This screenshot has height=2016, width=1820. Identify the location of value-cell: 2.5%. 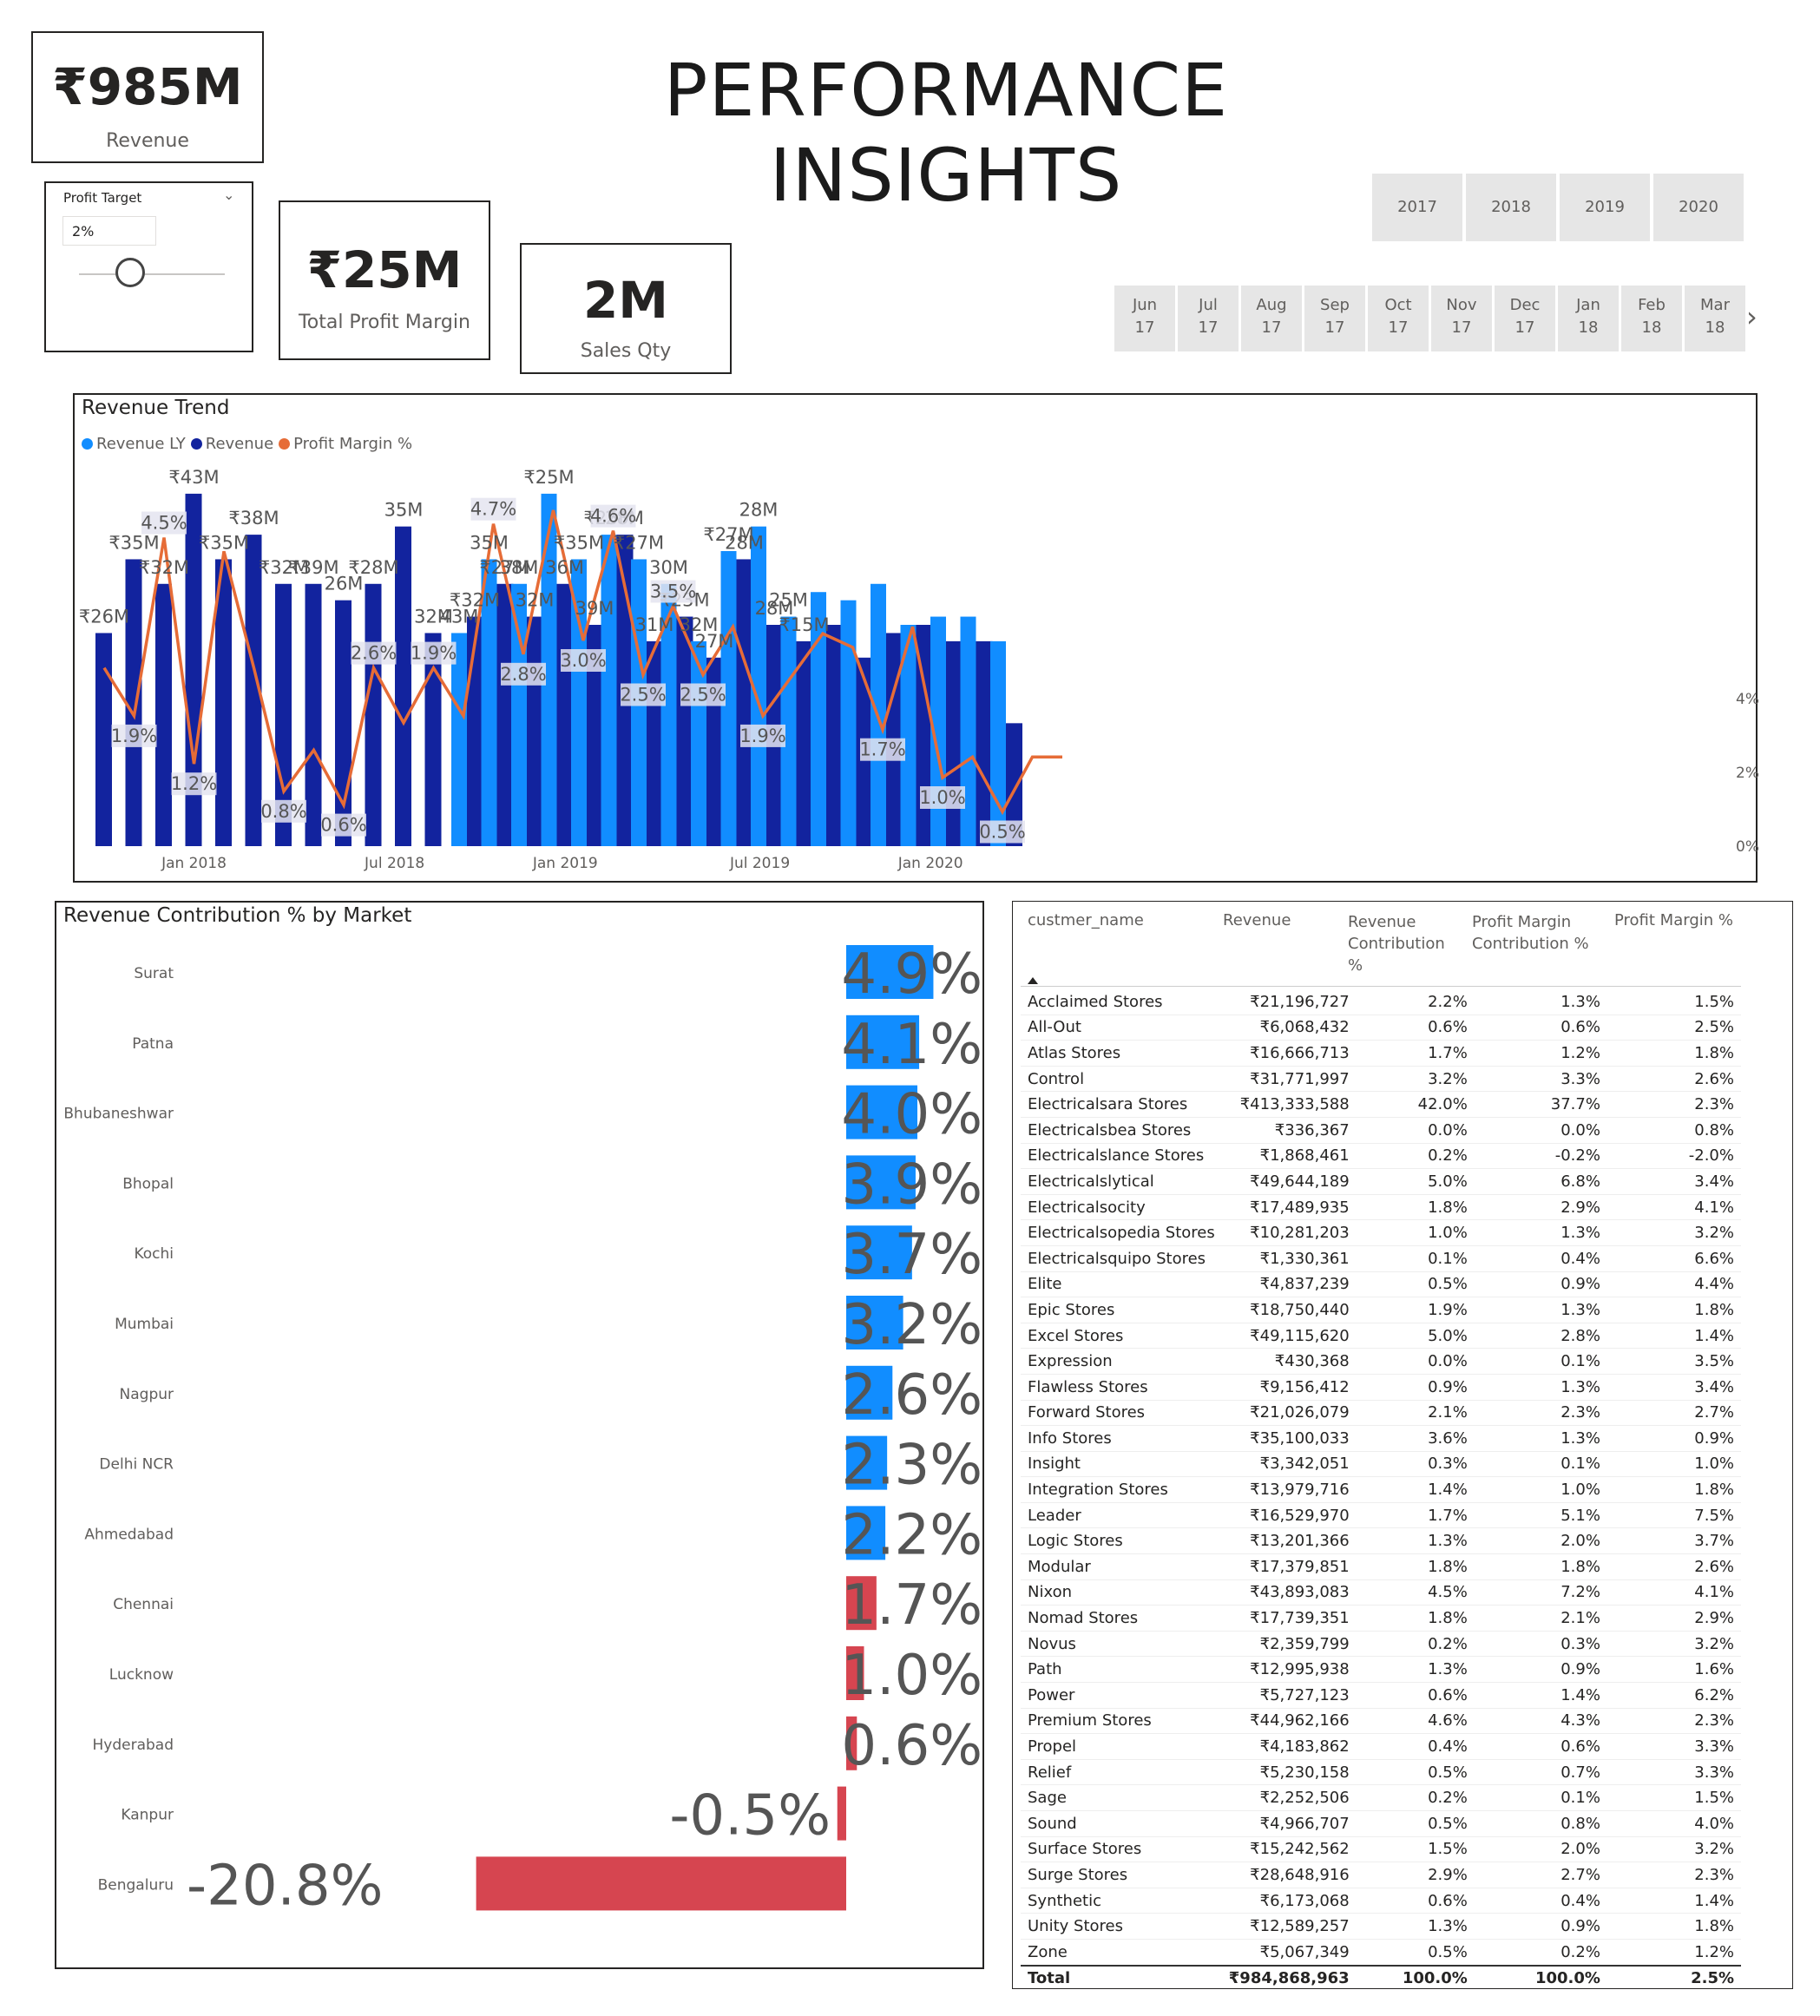
(1673, 1978).